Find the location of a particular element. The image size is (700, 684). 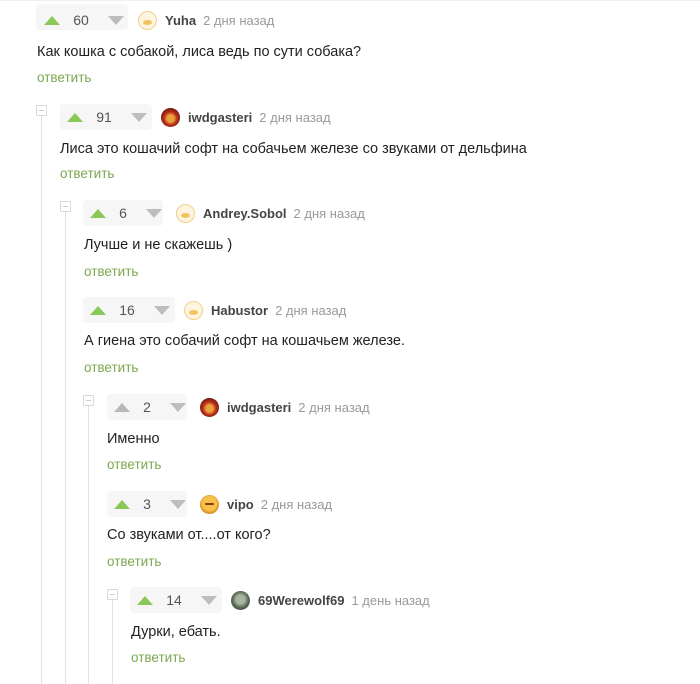

comment-score: 16 is located at coordinates (127, 310).